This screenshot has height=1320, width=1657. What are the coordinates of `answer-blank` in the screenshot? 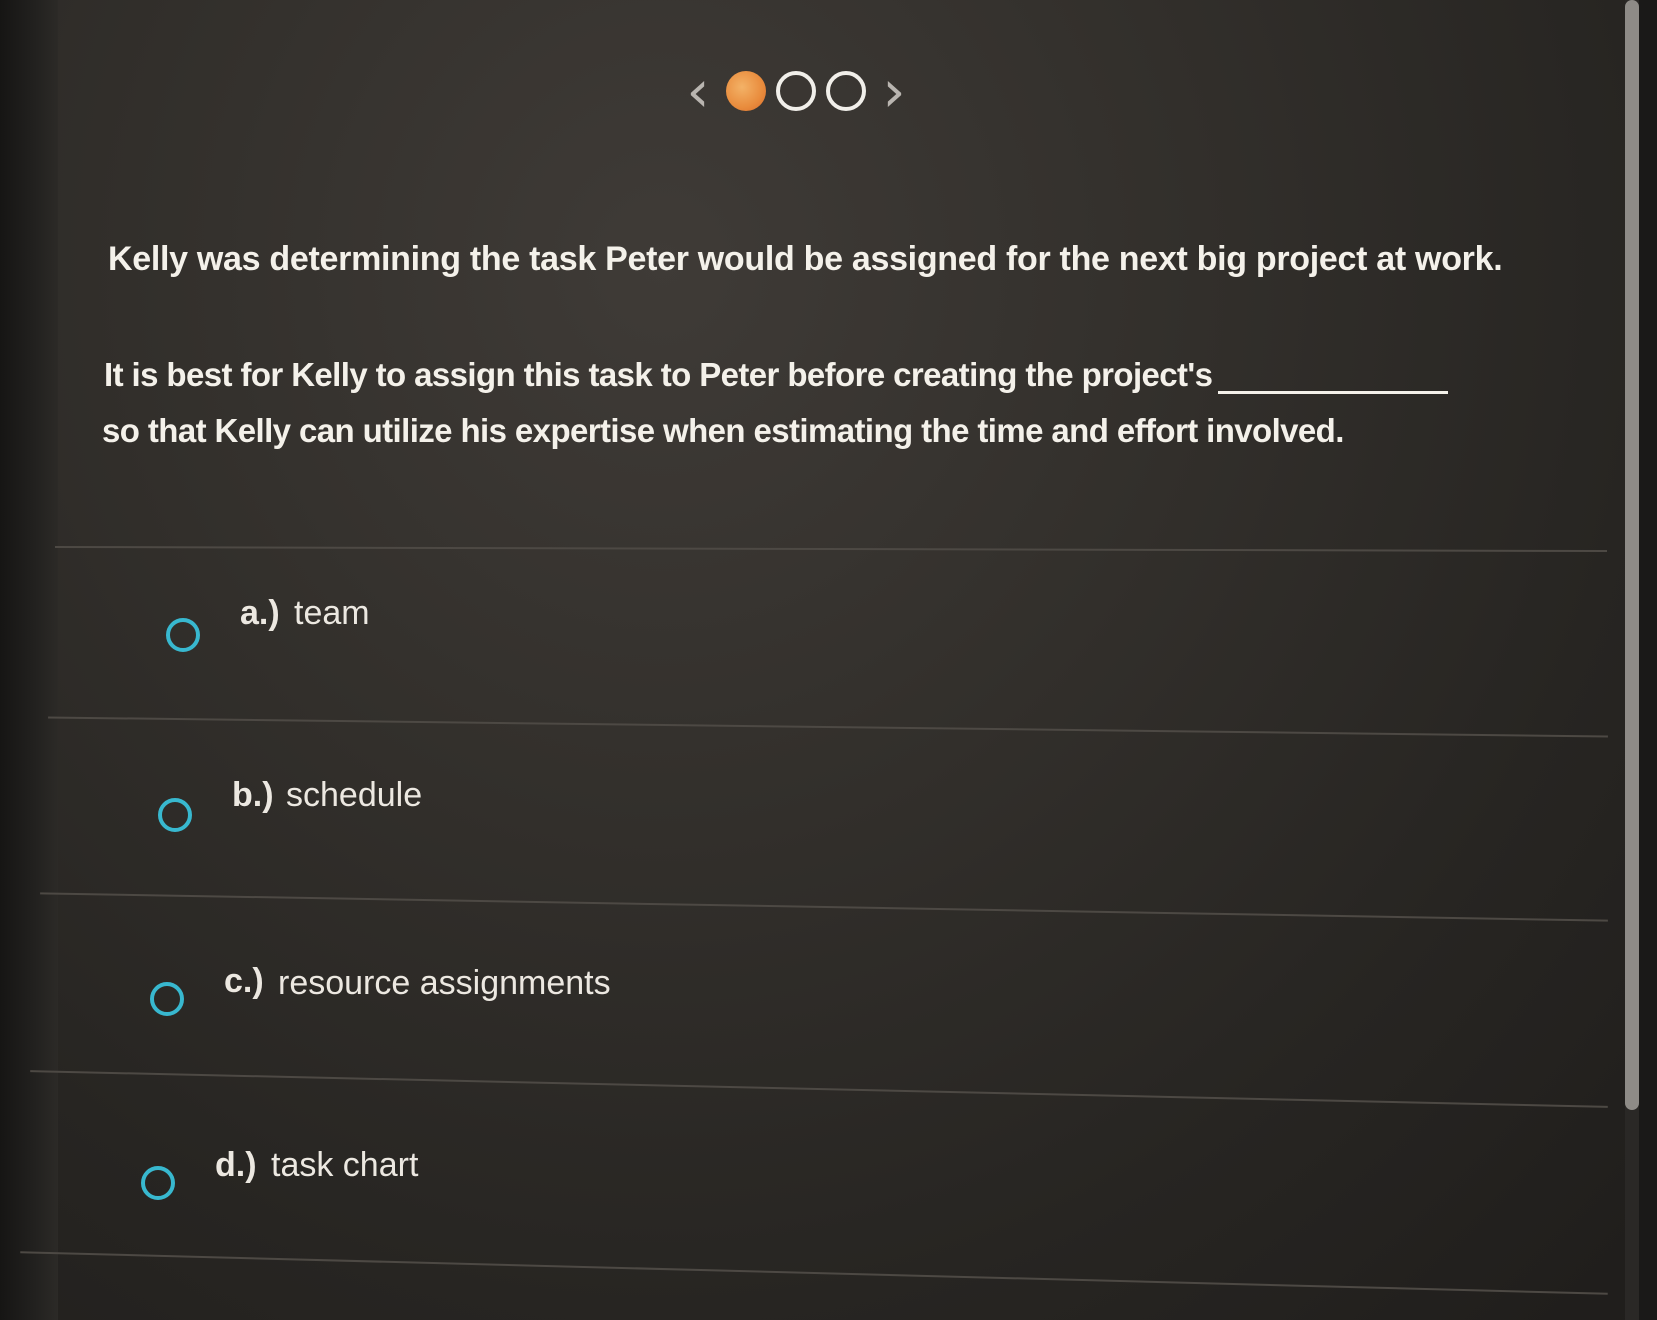 It's located at (1333, 378).